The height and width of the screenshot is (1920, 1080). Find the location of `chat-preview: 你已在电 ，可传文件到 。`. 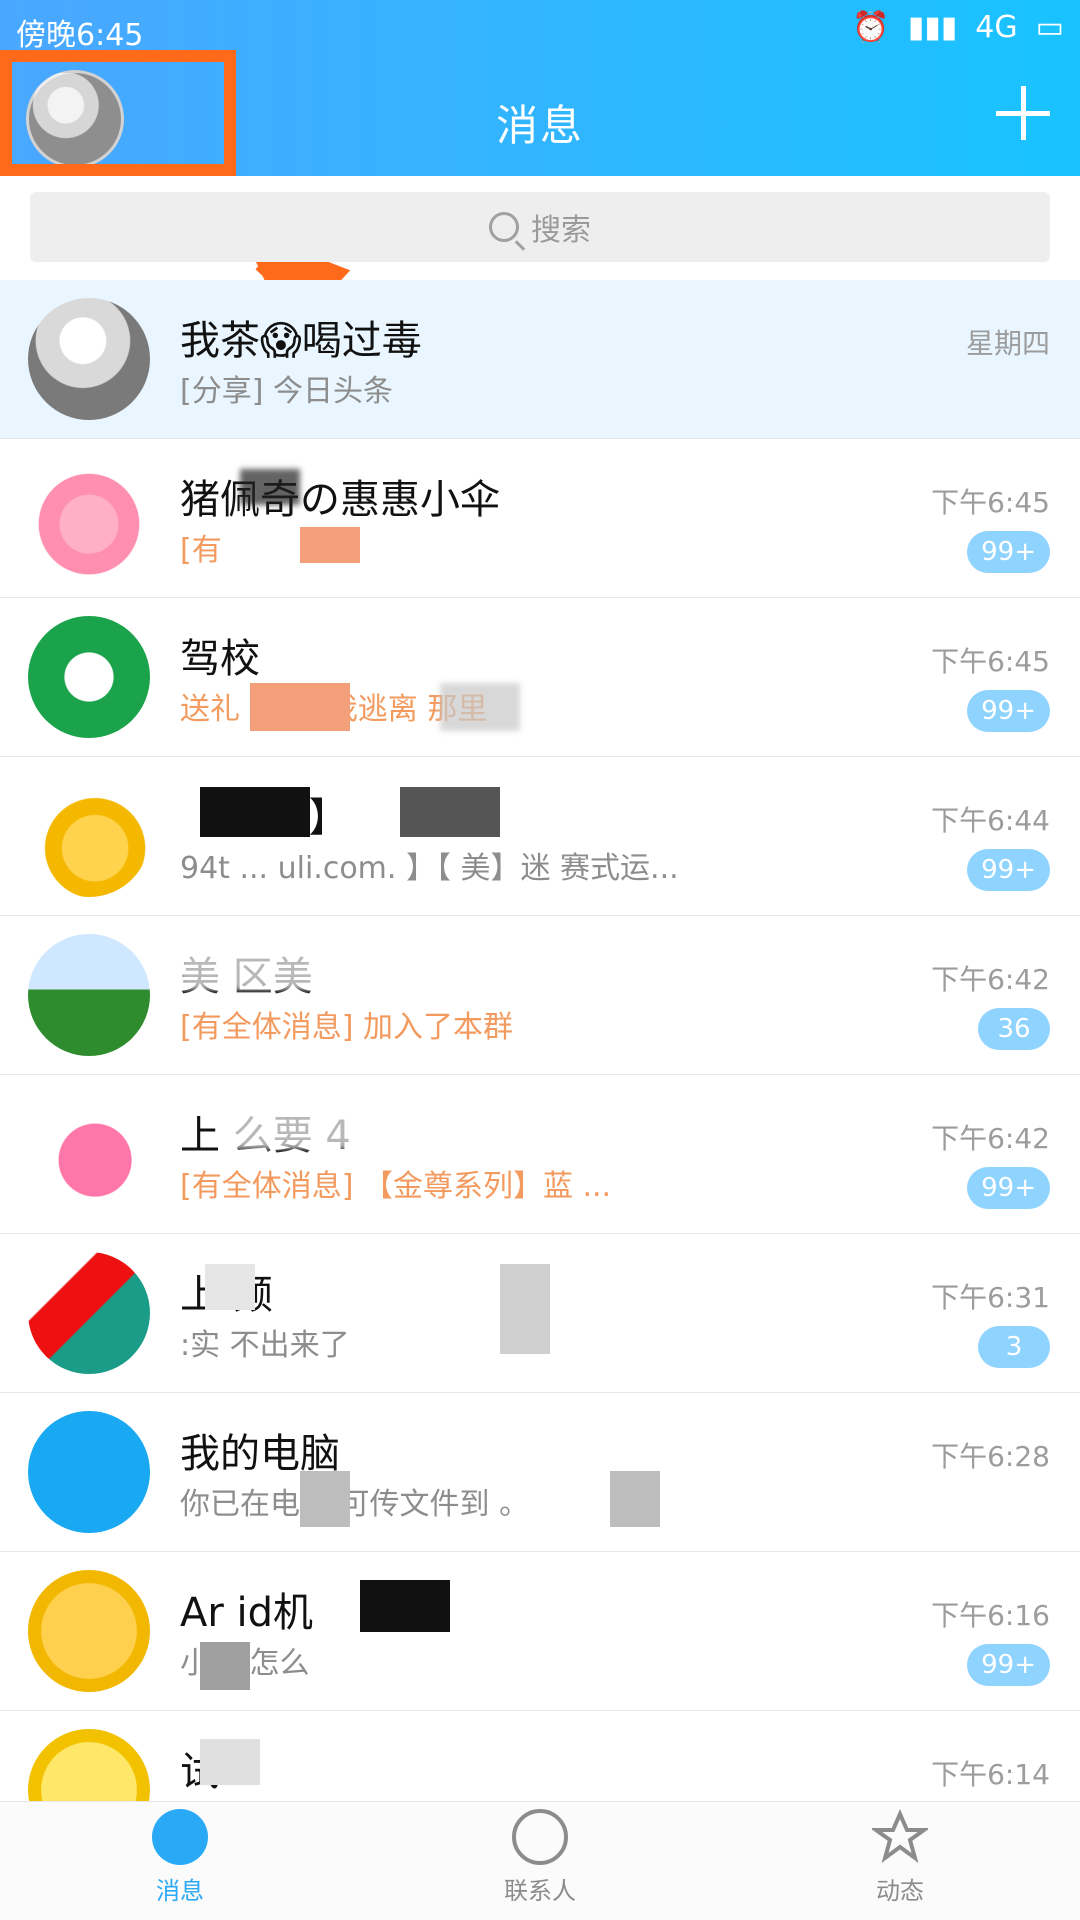

chat-preview: 你已在电 ，可传文件到 。 is located at coordinates (355, 1504).